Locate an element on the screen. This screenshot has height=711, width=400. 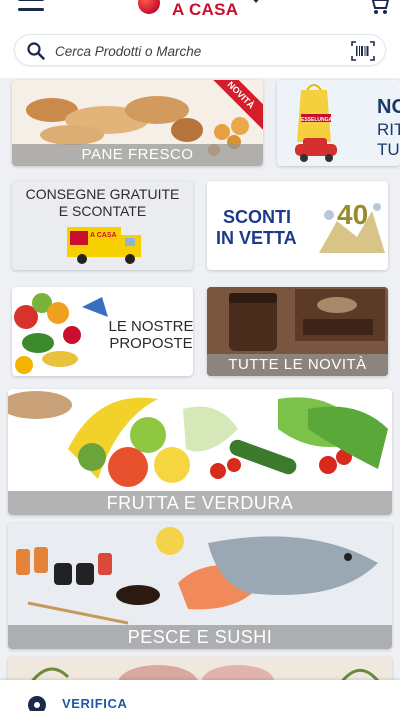
cart-icon is located at coordinates (379, 8).